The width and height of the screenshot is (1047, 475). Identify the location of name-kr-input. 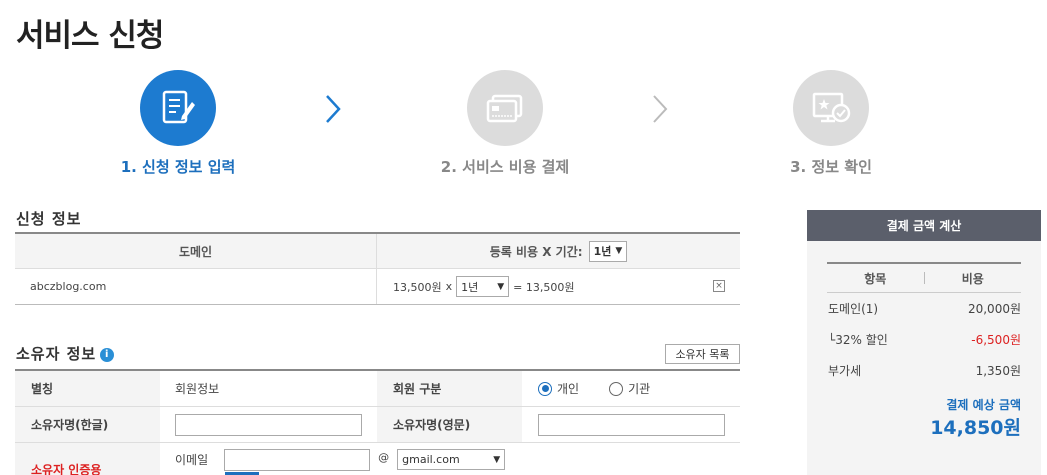
(268, 424).